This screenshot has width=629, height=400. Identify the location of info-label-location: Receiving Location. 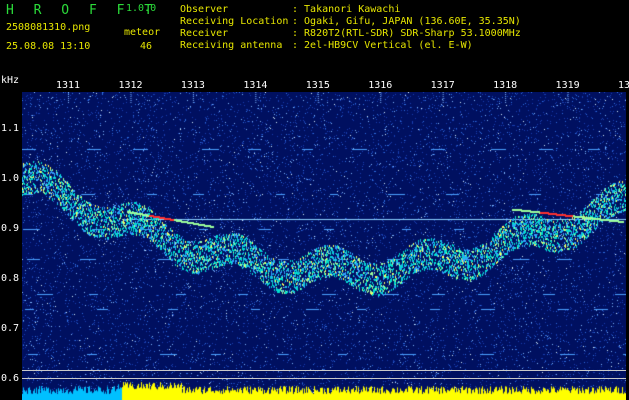
(234, 21).